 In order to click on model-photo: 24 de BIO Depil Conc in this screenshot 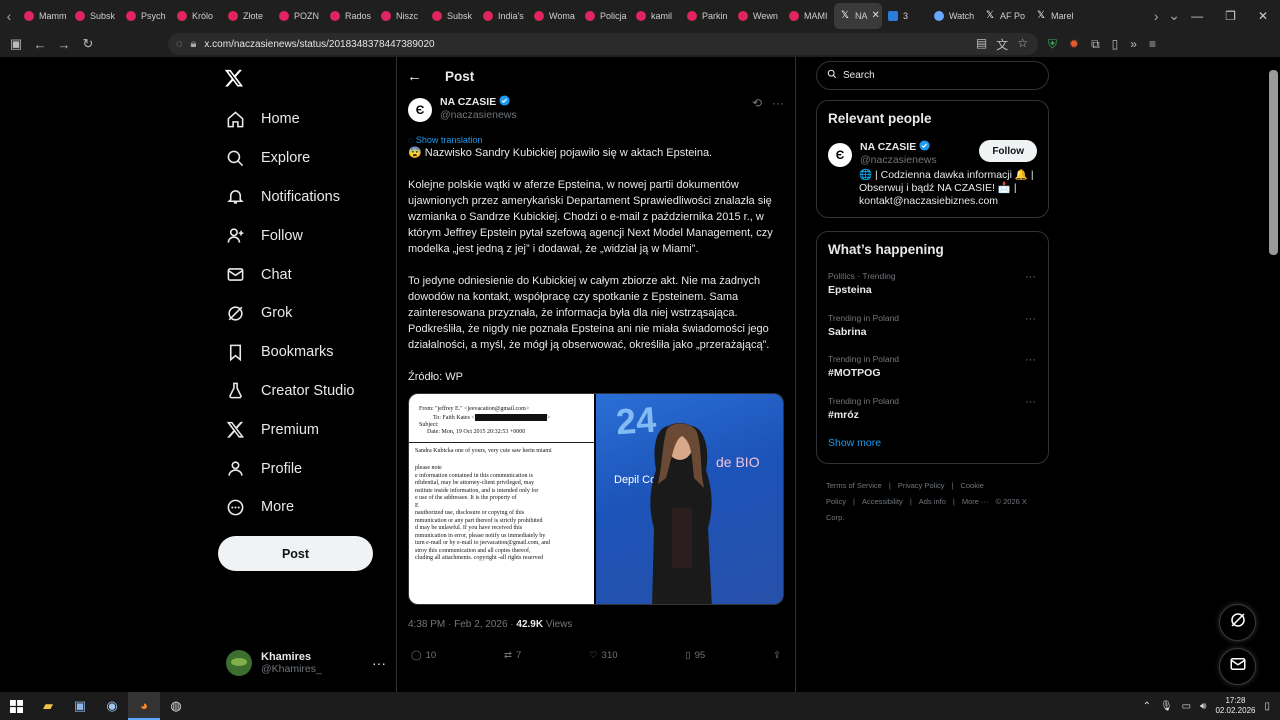, I will do `click(689, 499)`.